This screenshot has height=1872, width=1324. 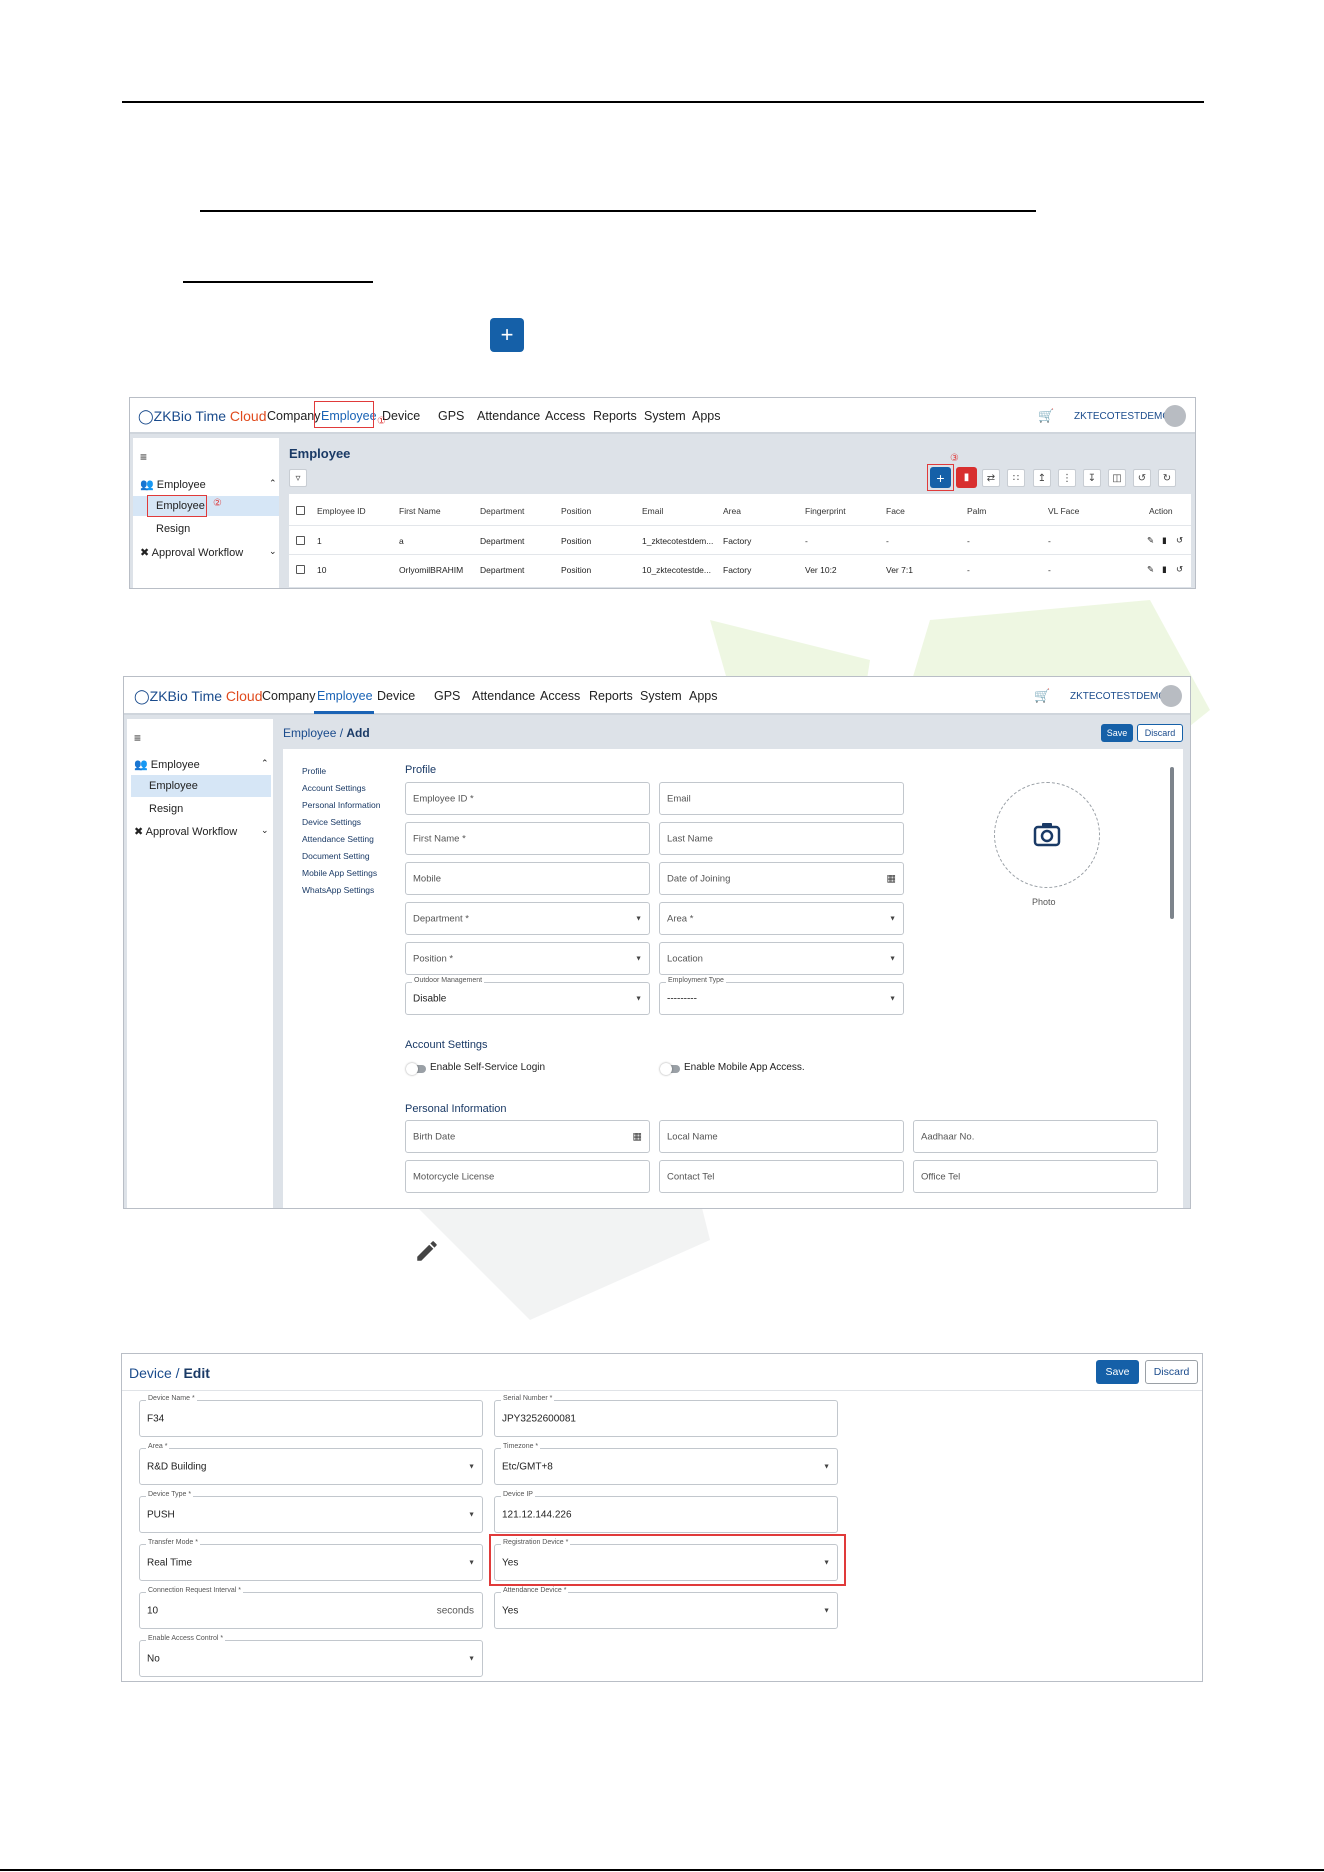 I want to click on anchor-attendance-setting: Attendance Setting, so click(x=338, y=839).